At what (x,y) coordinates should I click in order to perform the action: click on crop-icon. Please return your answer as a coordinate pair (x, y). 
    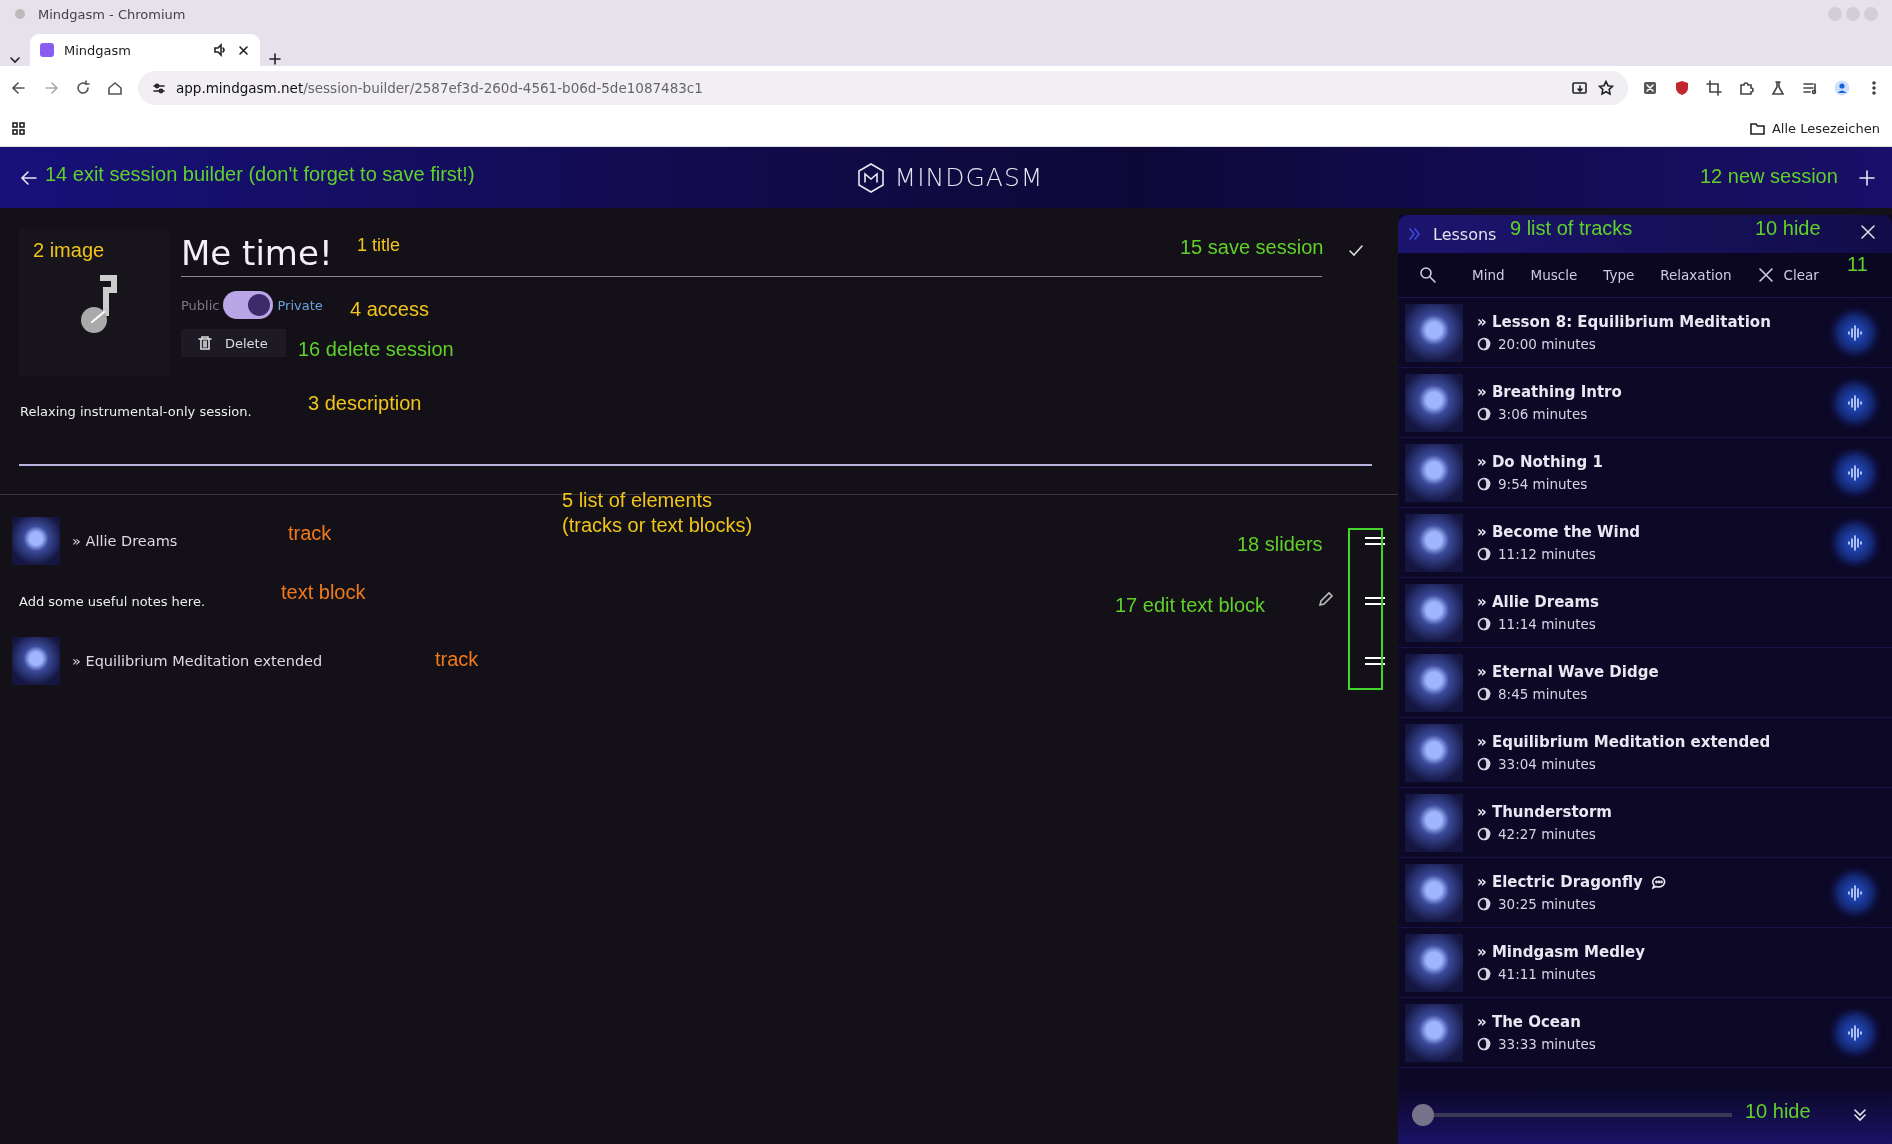
    Looking at the image, I should click on (1714, 88).